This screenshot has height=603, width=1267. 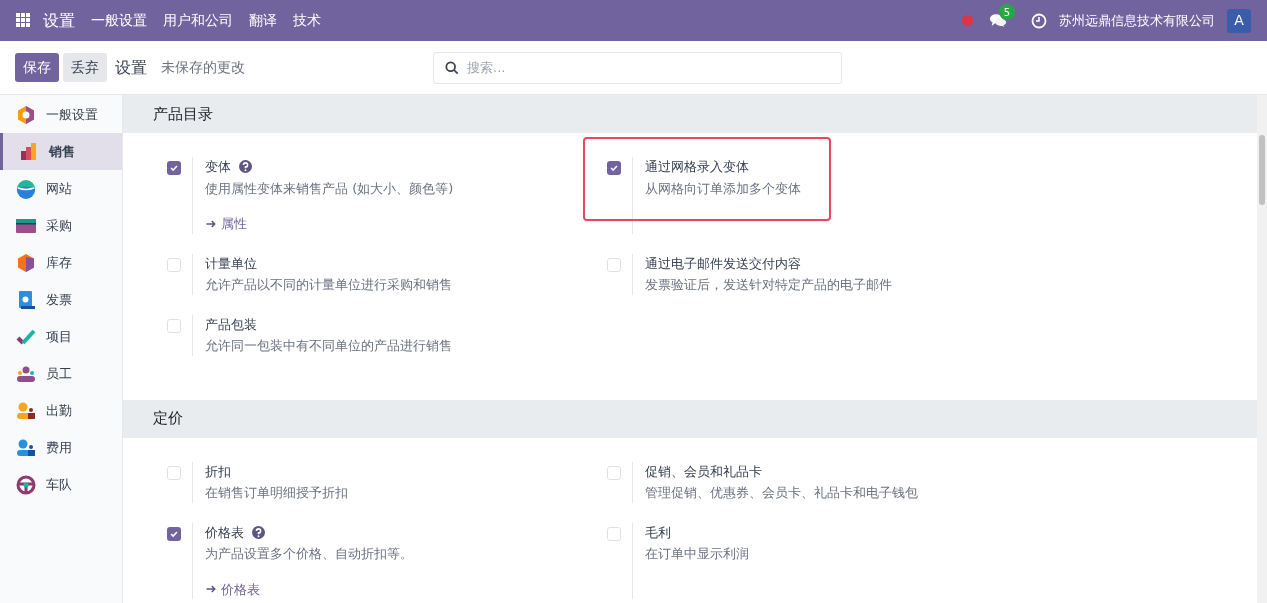 What do you see at coordinates (329, 188) in the screenshot?
I see `setting-description: 使用属性变体来销售产品 (如大小、颜色等)` at bounding box center [329, 188].